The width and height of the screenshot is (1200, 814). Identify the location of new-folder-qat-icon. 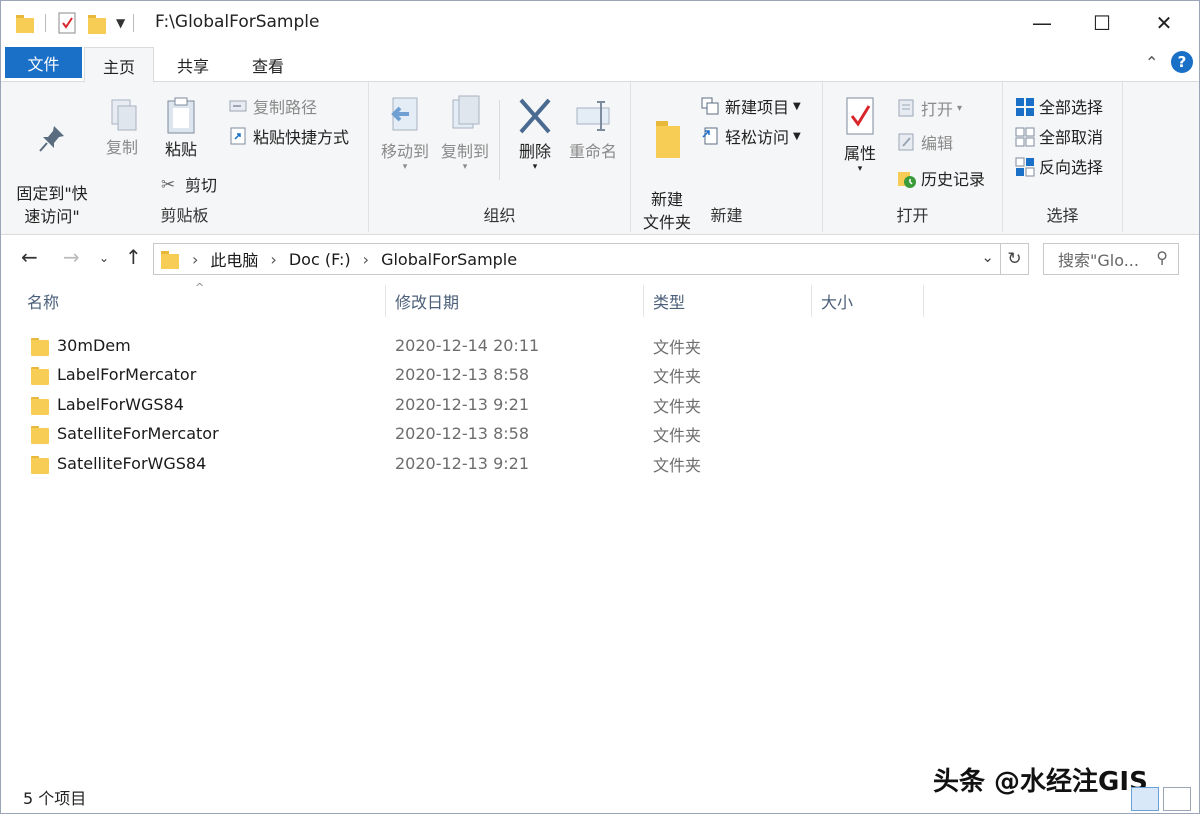
(97, 23).